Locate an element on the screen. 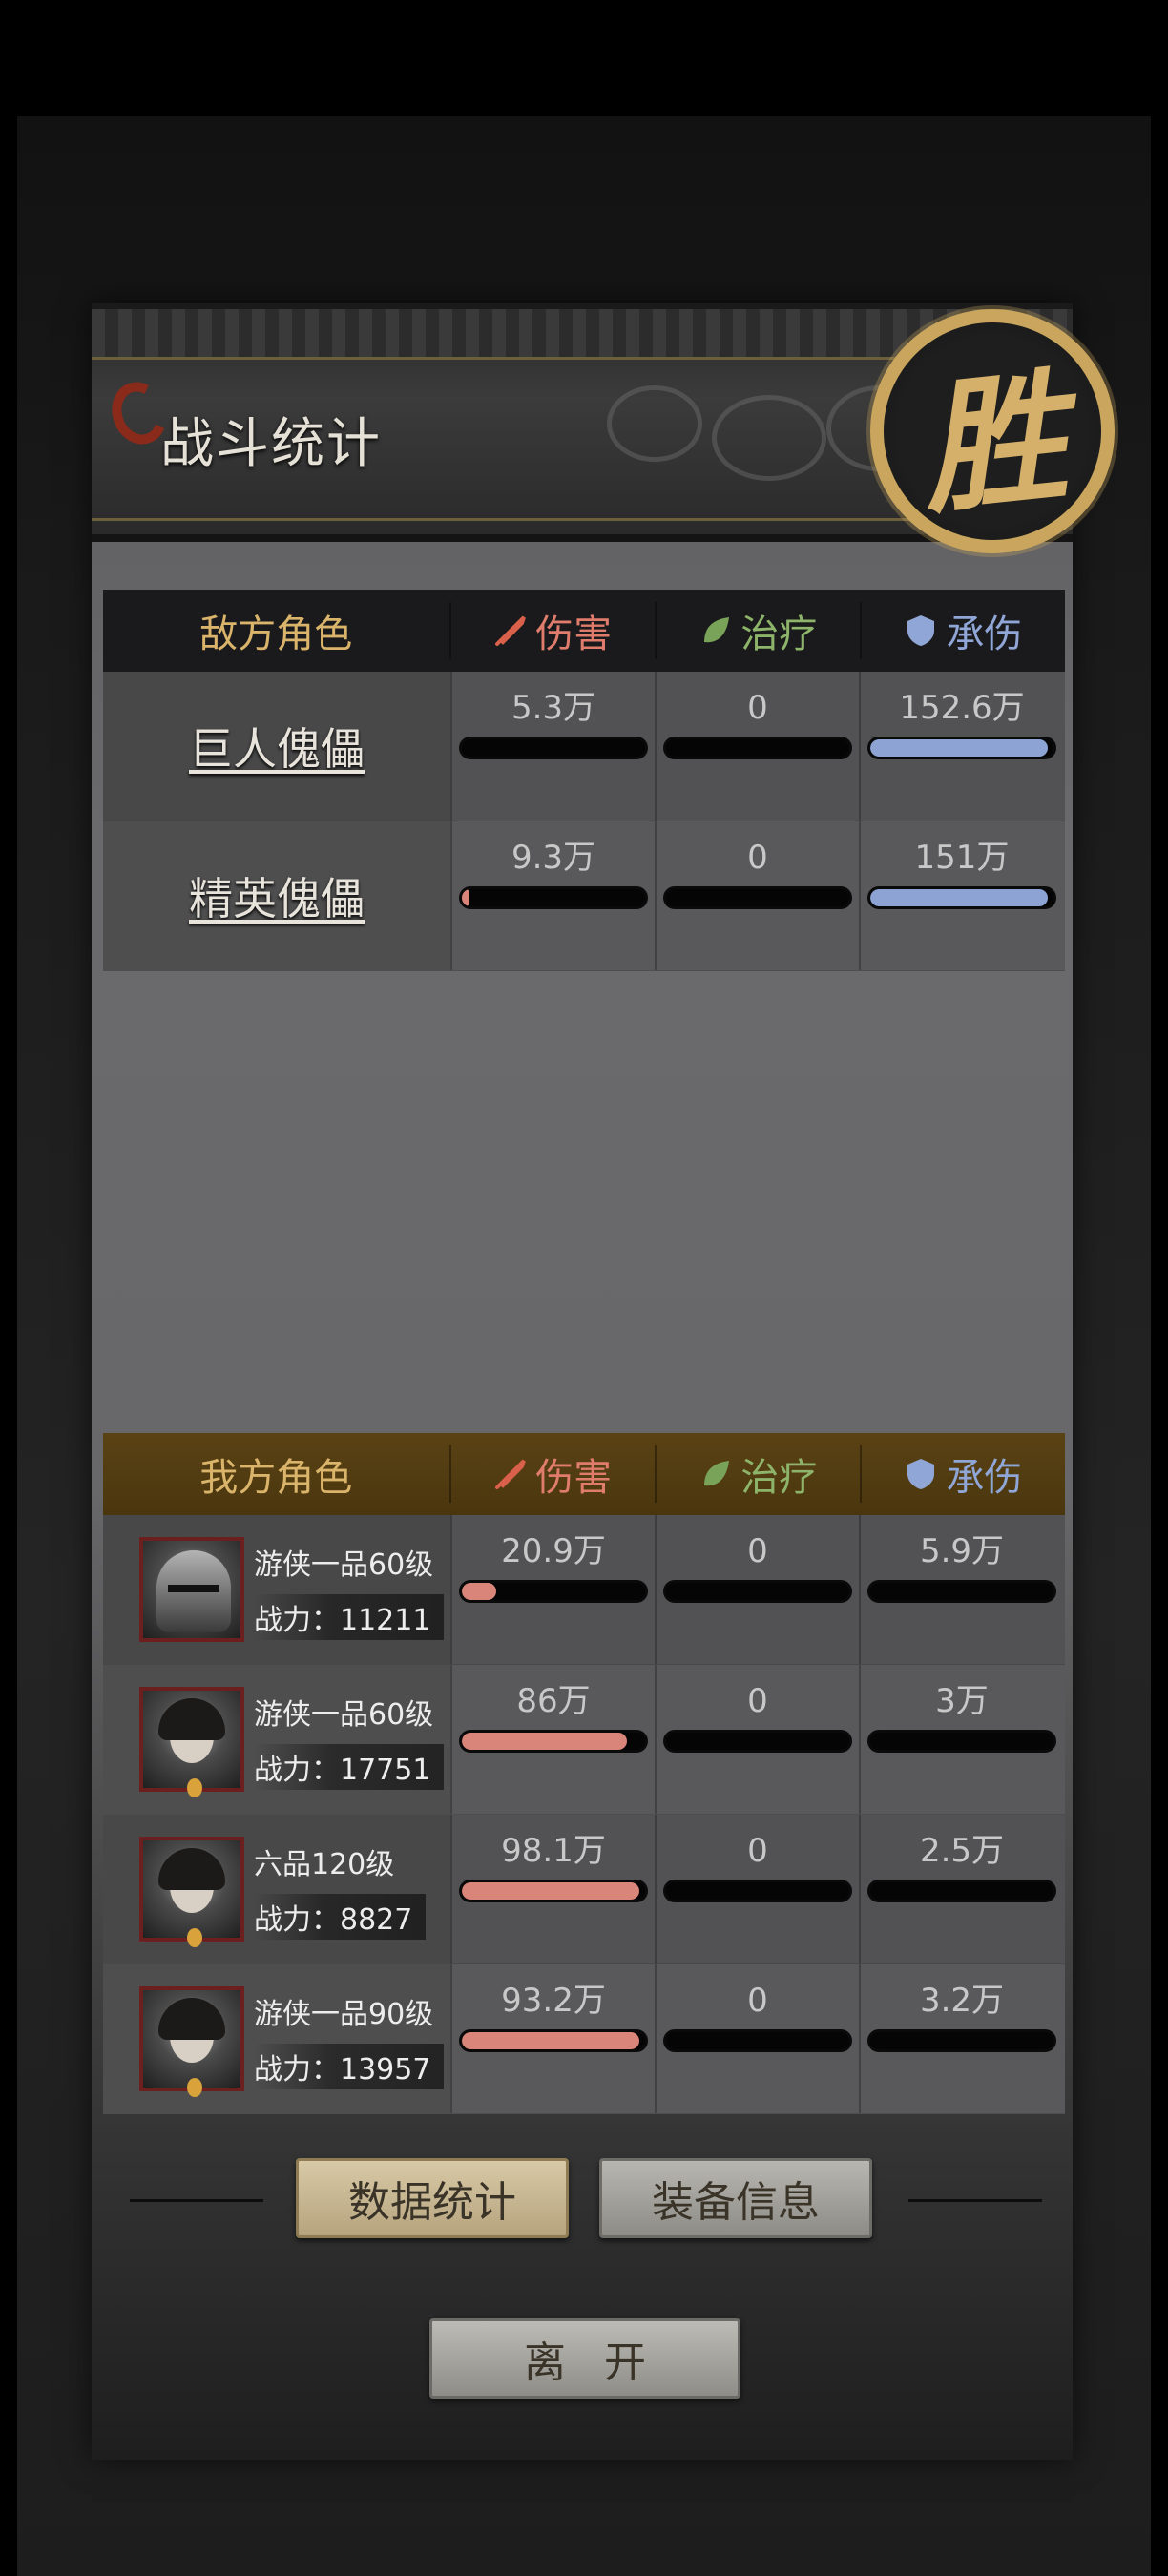 The image size is (1168, 2576). leave-button: 离开 is located at coordinates (584, 2358).